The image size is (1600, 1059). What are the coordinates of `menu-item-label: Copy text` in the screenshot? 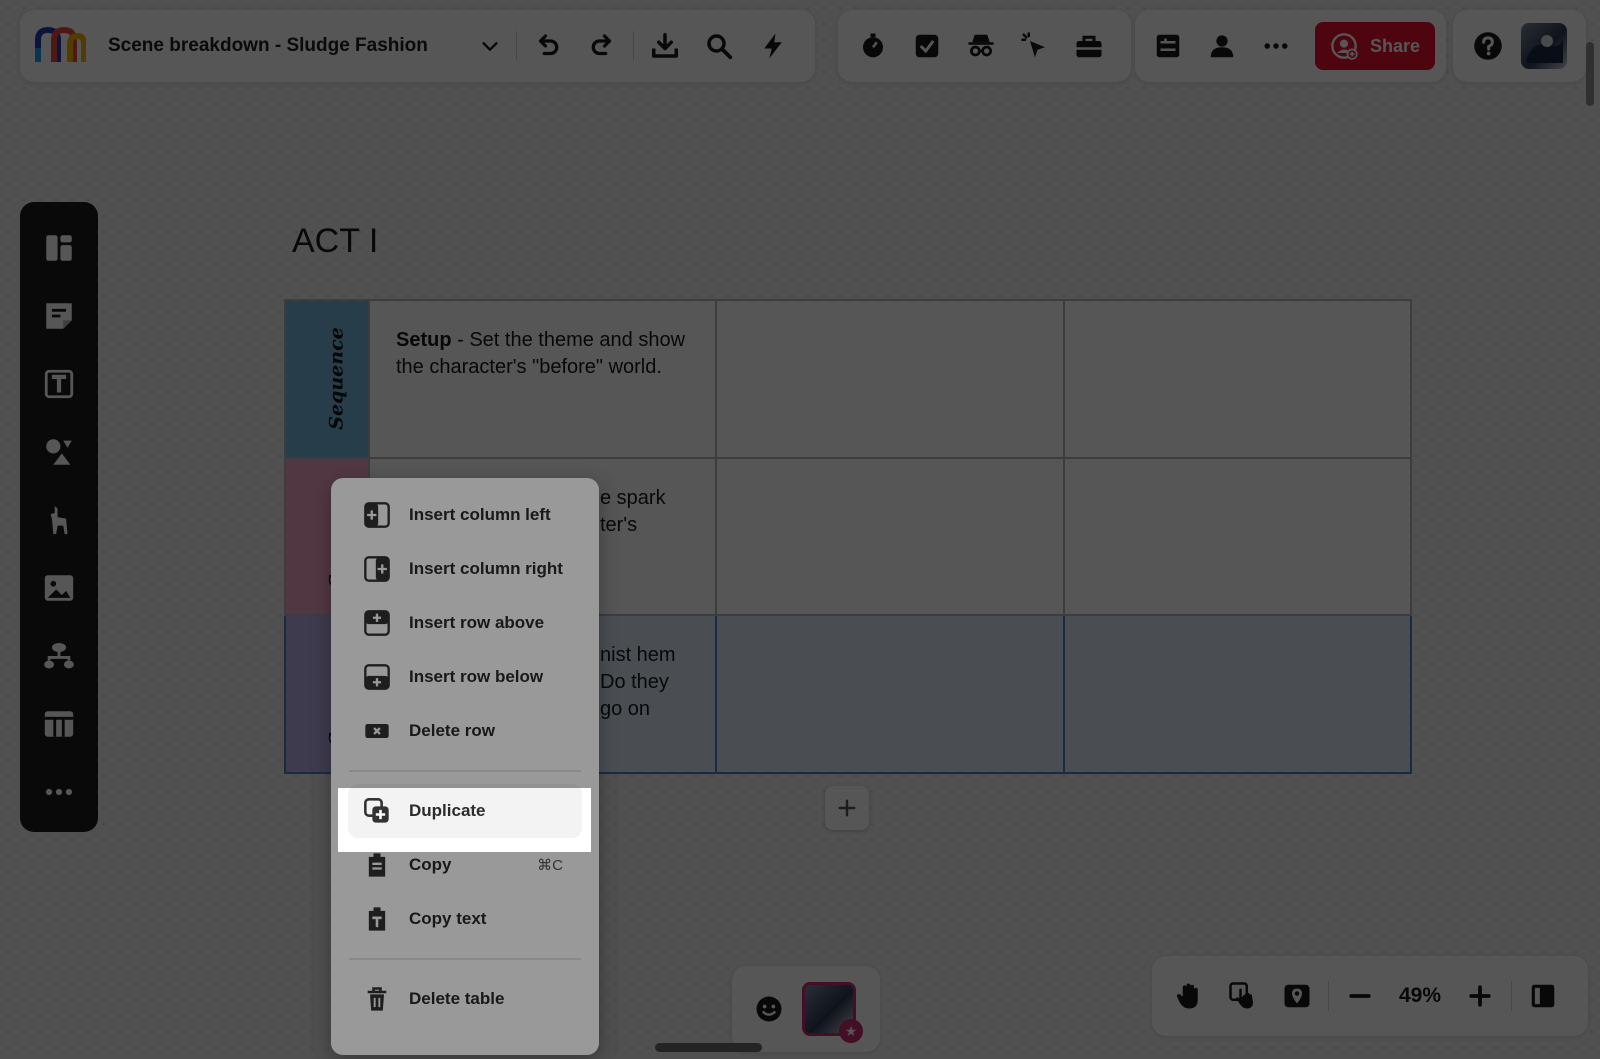 It's located at (448, 918).